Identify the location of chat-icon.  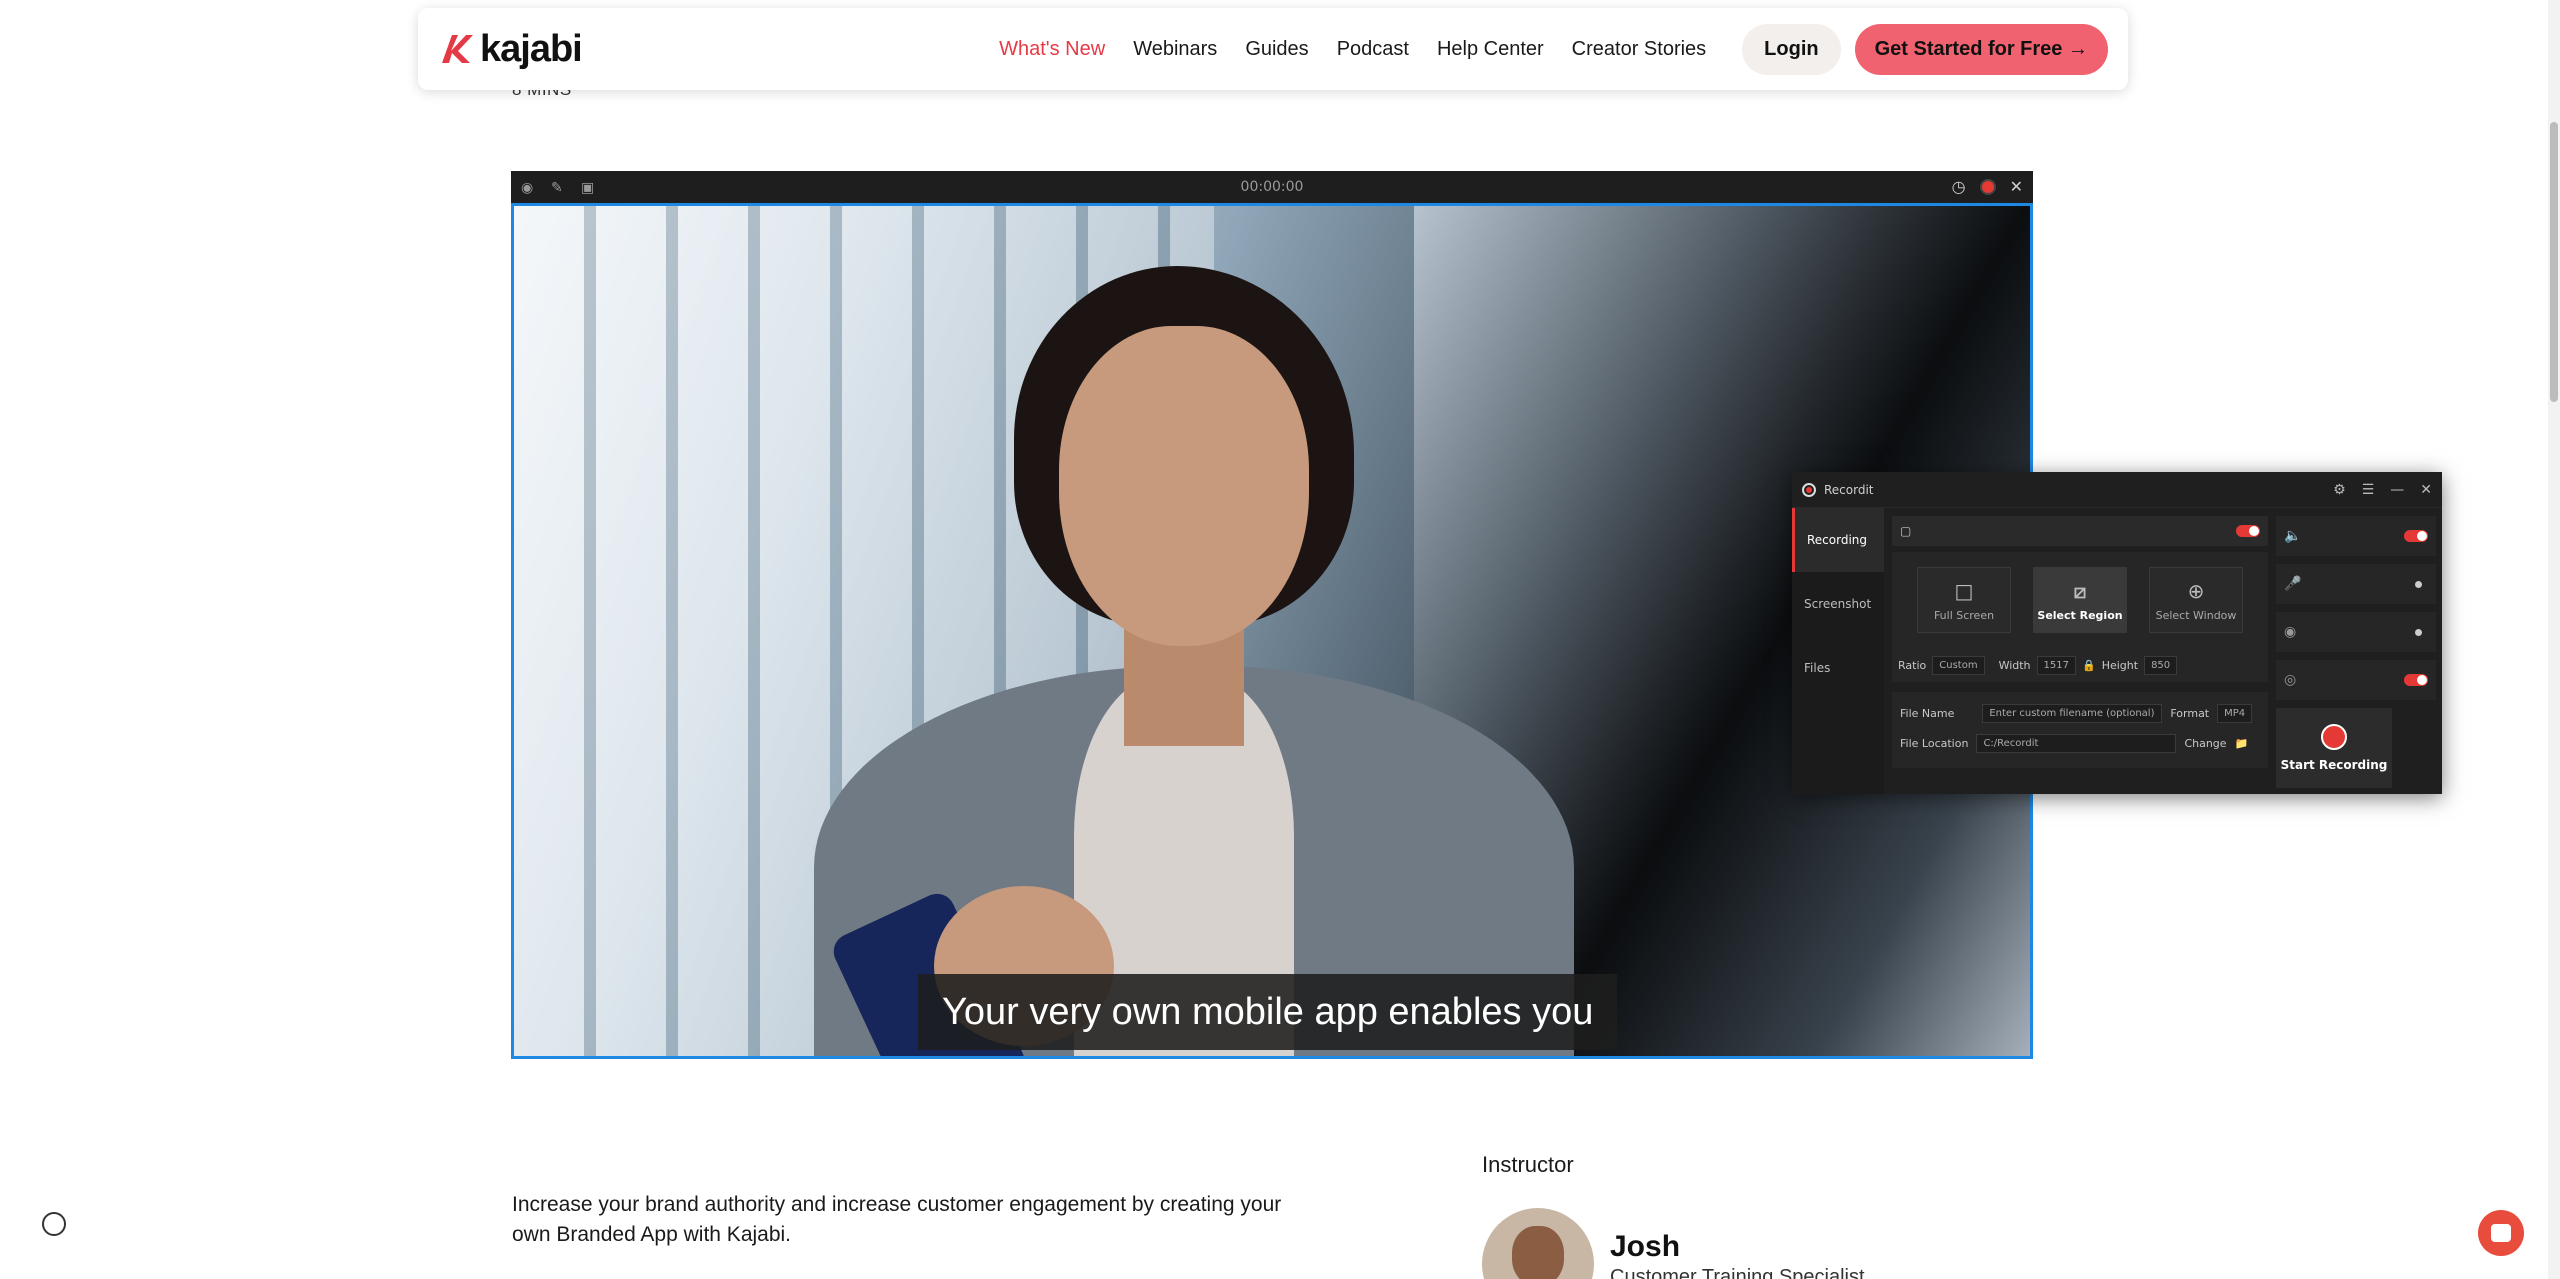
(2501, 1233).